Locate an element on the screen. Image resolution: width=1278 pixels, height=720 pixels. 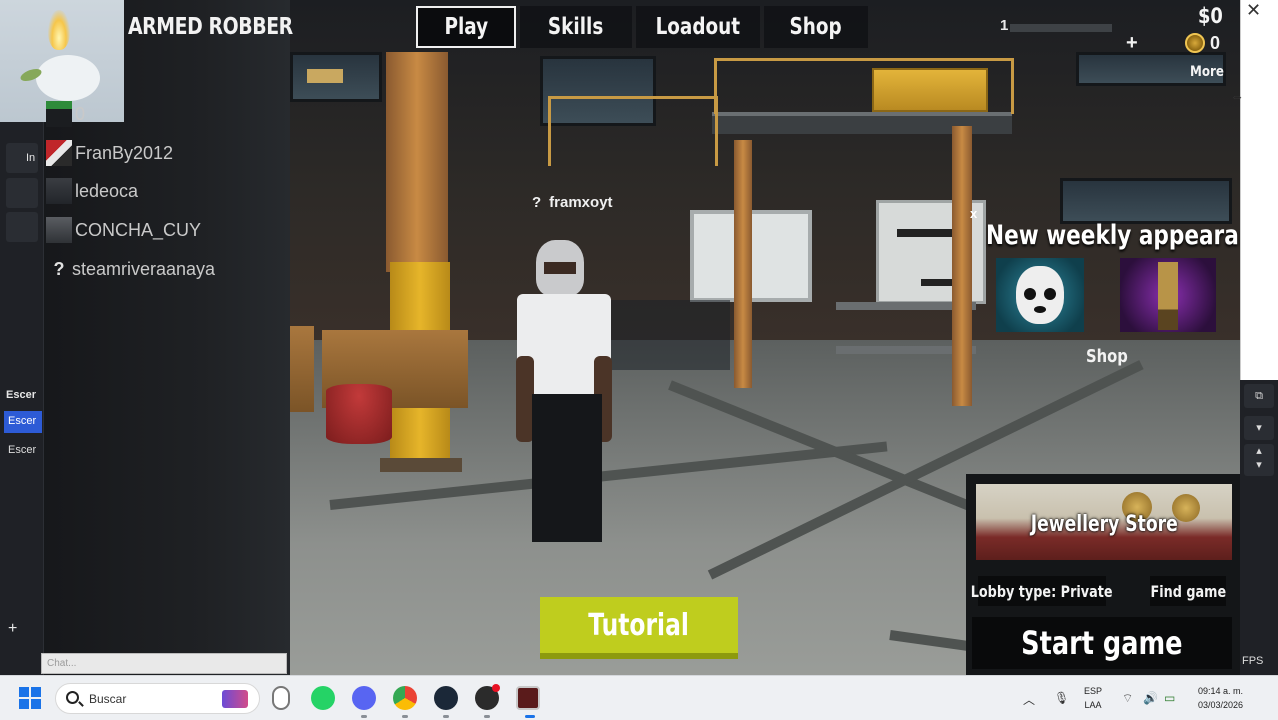
more-button: More is located at coordinates (1207, 72).